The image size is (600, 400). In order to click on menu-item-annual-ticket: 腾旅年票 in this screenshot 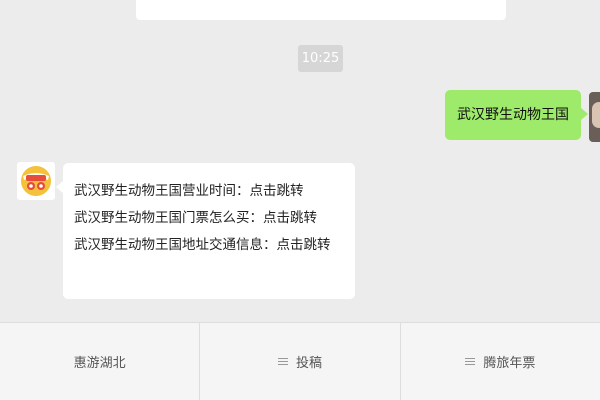, I will do `click(500, 361)`.